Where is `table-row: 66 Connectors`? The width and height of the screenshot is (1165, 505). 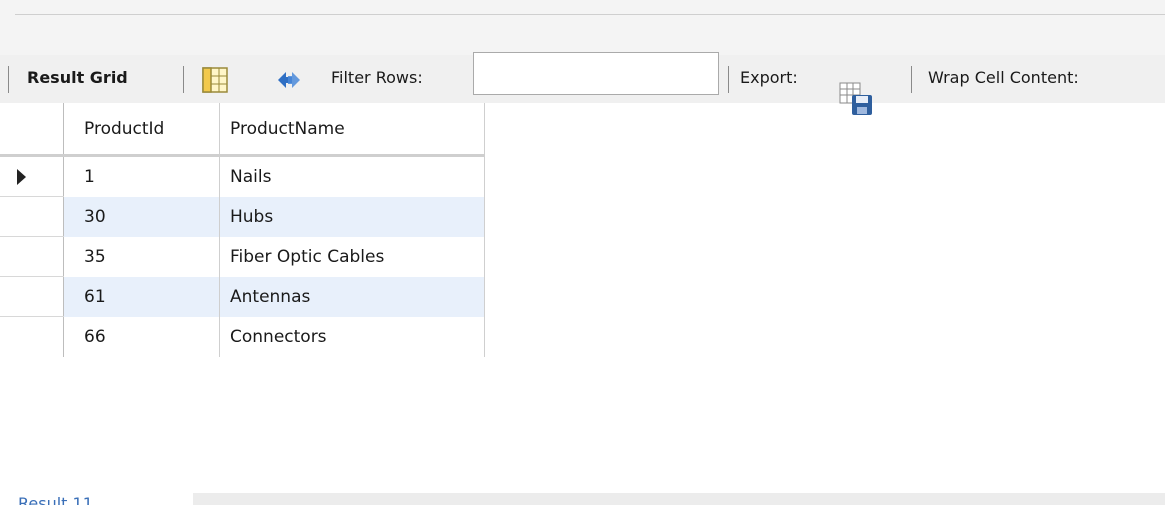 table-row: 66 Connectors is located at coordinates (242, 337).